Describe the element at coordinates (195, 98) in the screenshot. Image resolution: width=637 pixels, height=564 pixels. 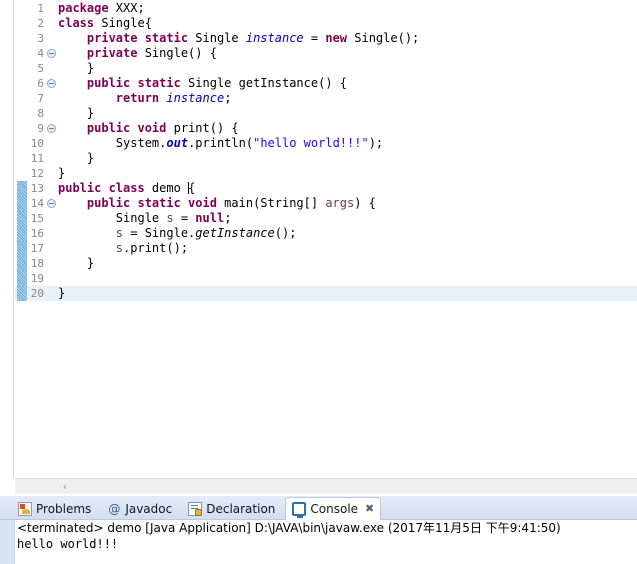
I see `code-token: instance` at that location.